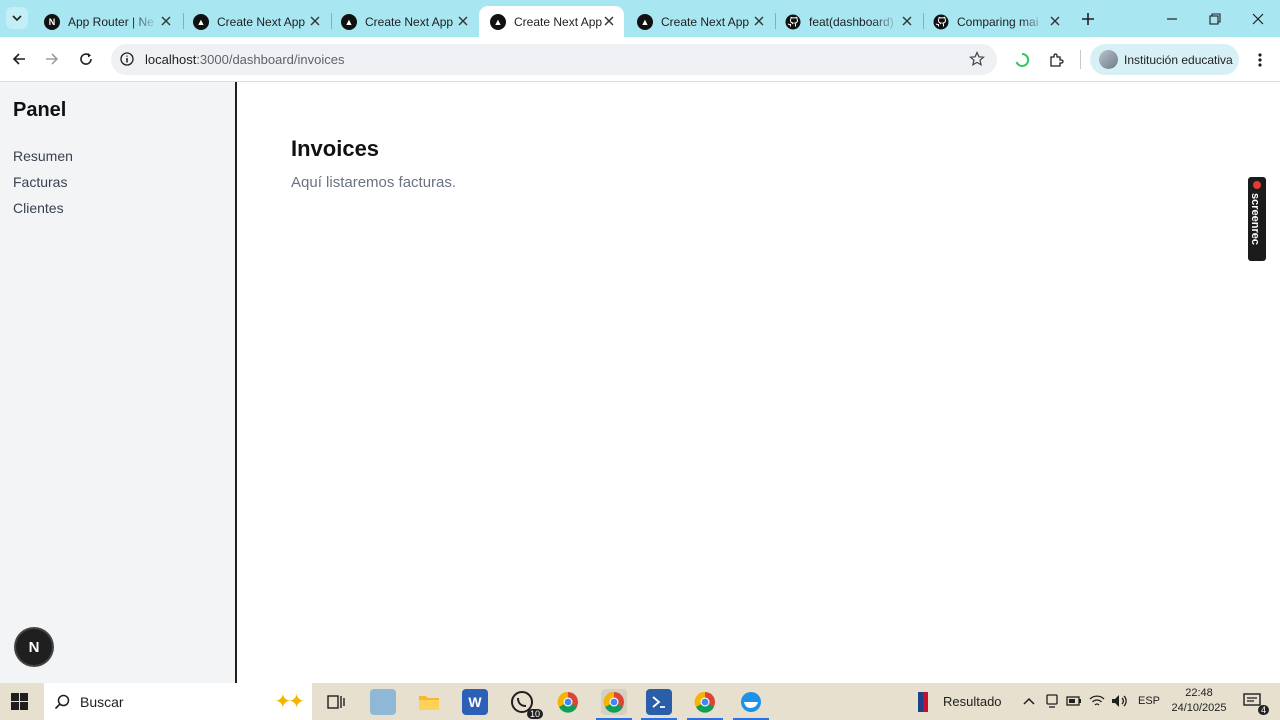 The image size is (1280, 720). I want to click on clock-date: 24/10/2025, so click(1199, 708).